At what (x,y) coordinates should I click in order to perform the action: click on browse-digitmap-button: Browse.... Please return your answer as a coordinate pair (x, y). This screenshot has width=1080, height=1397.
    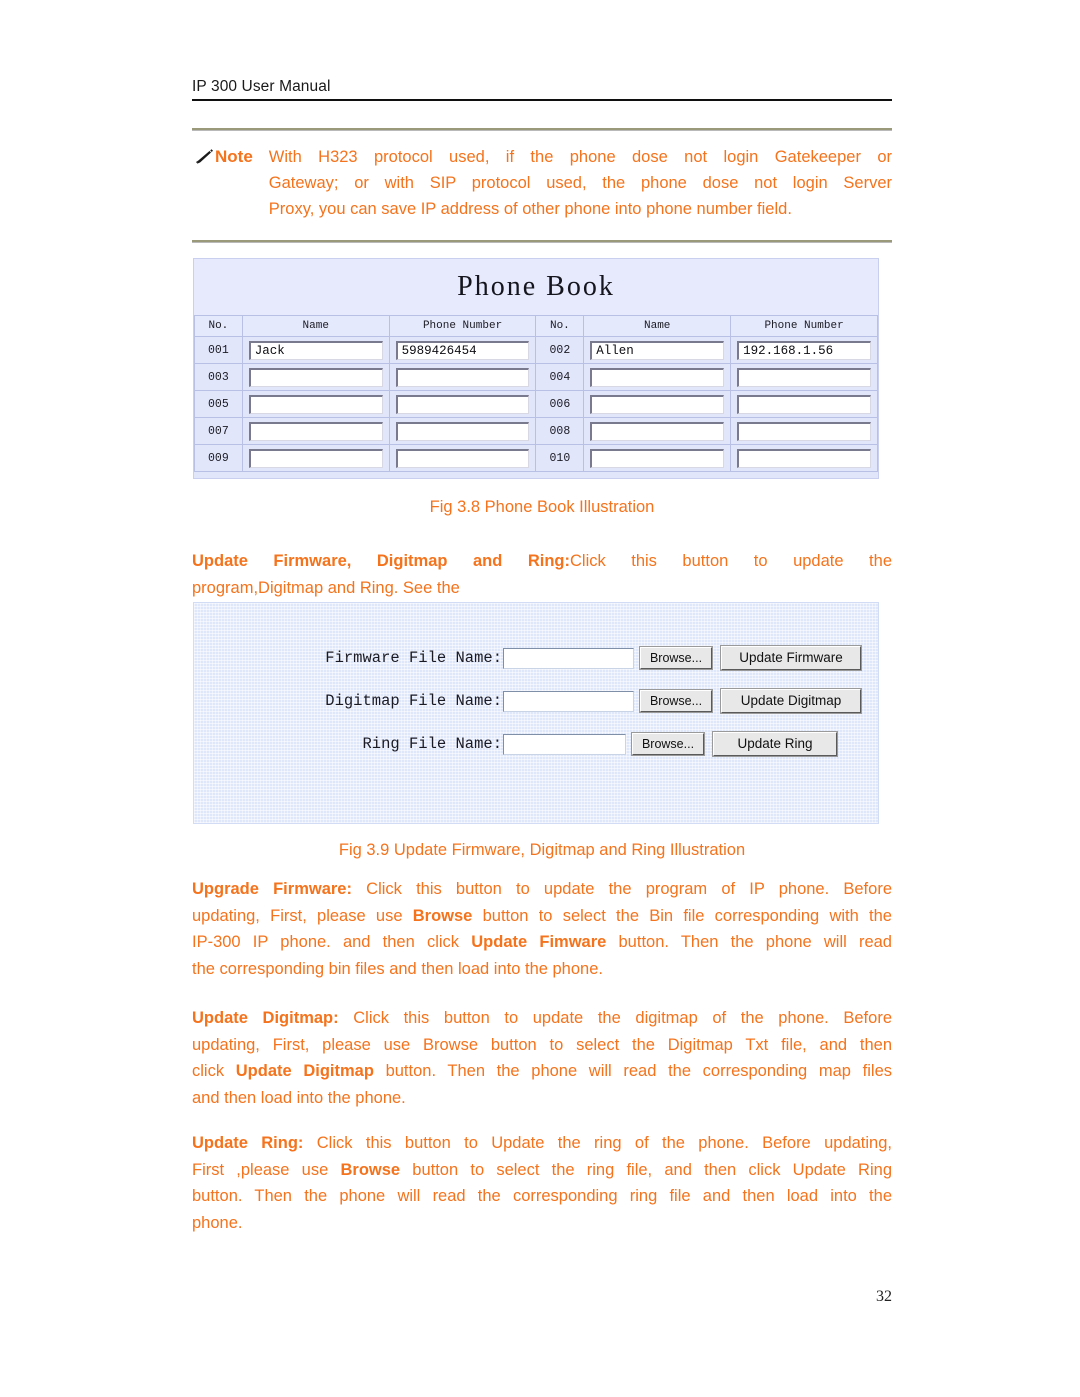
    Looking at the image, I should click on (676, 701).